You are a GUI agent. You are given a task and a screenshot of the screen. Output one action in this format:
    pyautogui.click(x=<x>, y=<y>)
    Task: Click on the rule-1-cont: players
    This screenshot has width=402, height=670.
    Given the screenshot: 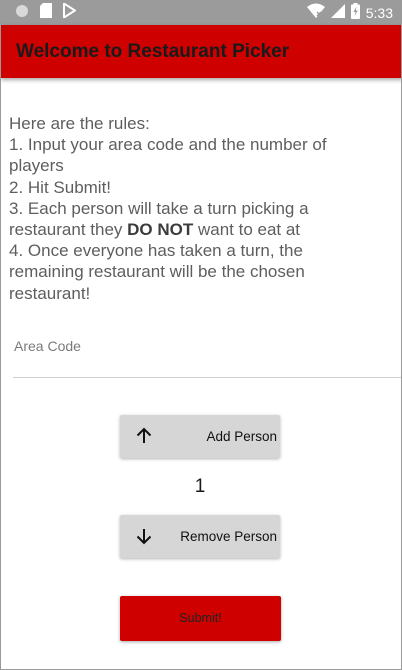 What is the action you would take?
    pyautogui.click(x=36, y=166)
    